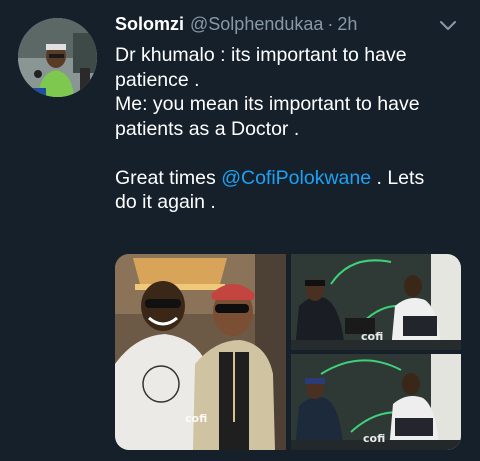 The image size is (480, 461). What do you see at coordinates (376, 402) in the screenshot?
I see `photo-panel-bottom: cofi` at bounding box center [376, 402].